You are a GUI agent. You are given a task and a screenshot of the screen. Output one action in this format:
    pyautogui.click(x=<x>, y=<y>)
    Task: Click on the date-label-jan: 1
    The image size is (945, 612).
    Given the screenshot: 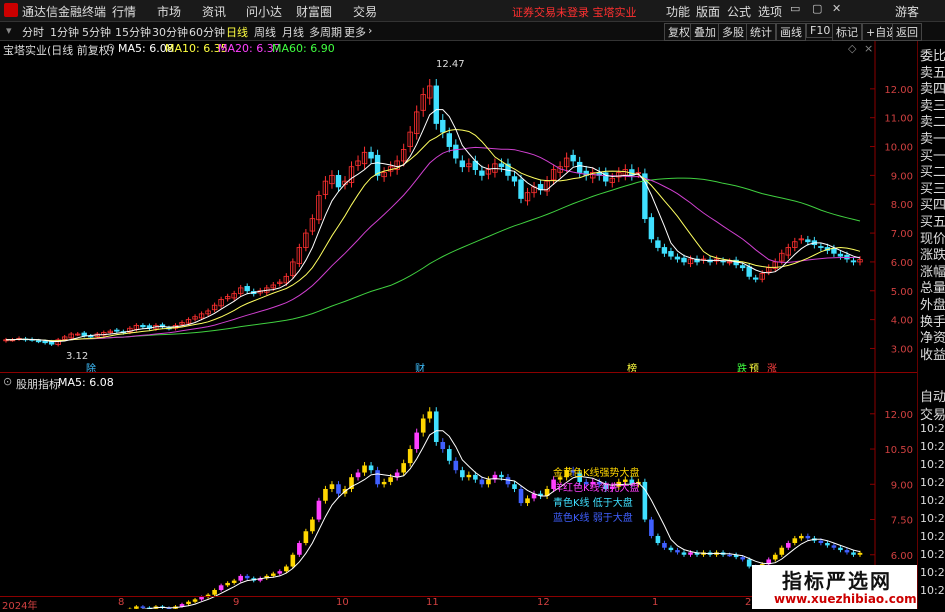 What is the action you would take?
    pyautogui.click(x=655, y=602)
    